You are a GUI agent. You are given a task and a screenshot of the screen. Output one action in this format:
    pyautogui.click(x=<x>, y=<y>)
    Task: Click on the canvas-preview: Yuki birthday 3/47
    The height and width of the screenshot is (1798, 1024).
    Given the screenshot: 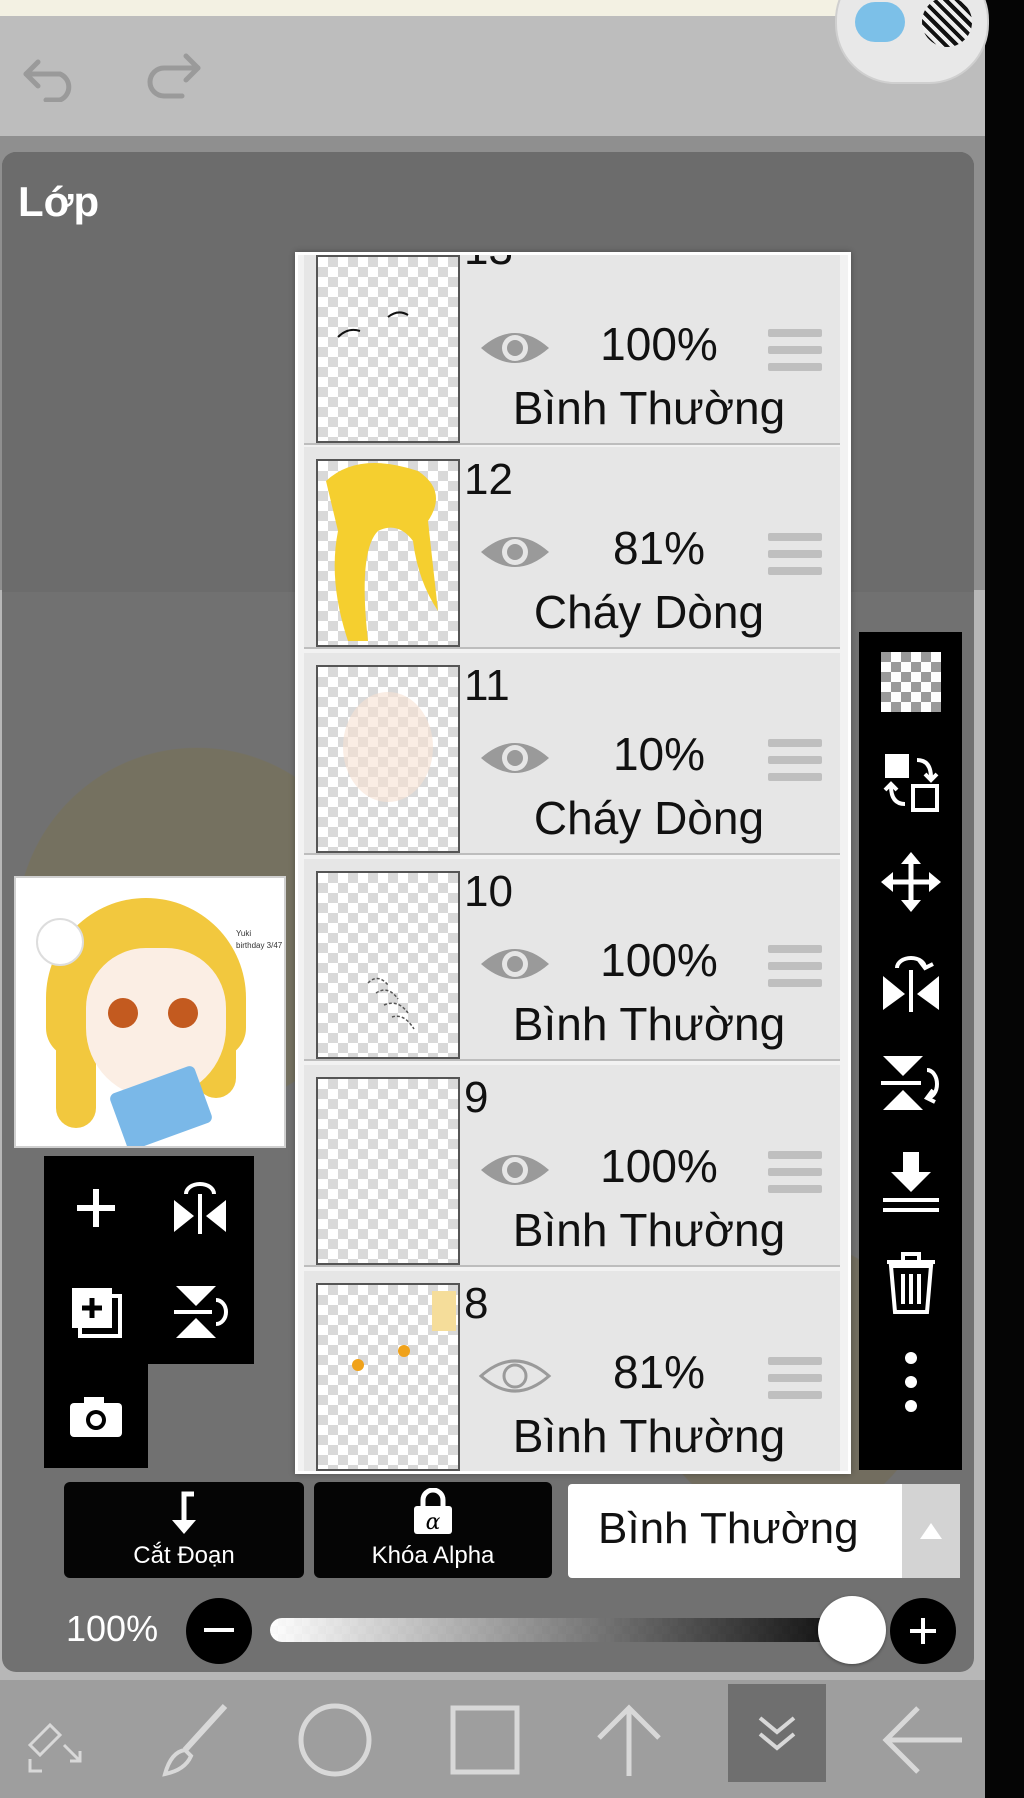 What is the action you would take?
    pyautogui.click(x=150, y=1012)
    